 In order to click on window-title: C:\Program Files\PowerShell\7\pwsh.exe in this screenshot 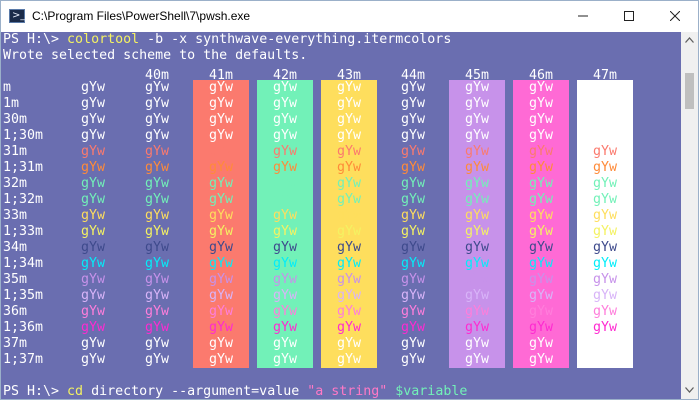, I will do `click(141, 16)`.